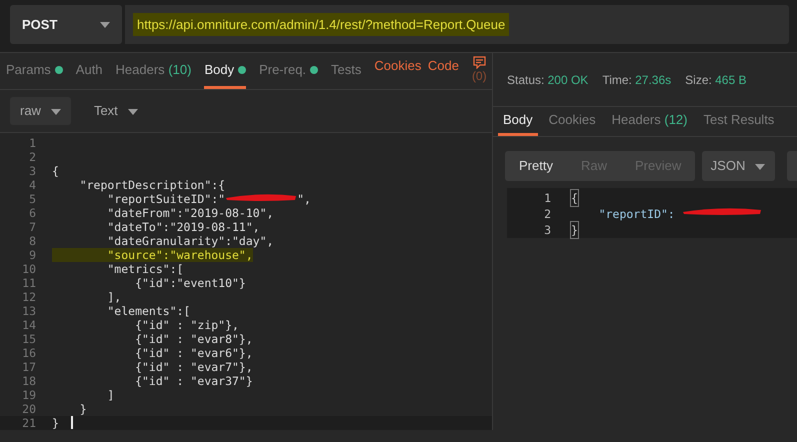 This screenshot has height=442, width=797. I want to click on line-number: 10, so click(28, 269).